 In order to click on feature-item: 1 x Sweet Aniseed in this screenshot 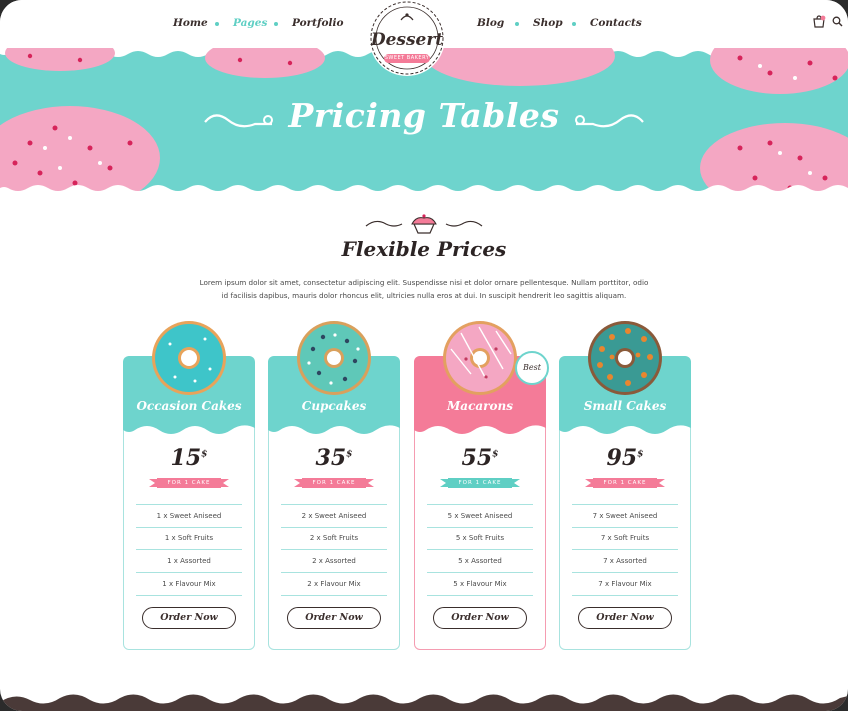, I will do `click(189, 516)`.